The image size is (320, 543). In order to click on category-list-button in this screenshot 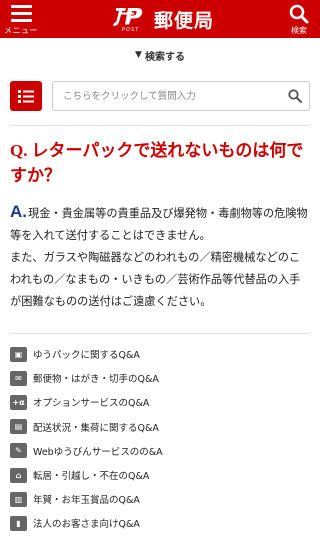, I will do `click(26, 96)`.